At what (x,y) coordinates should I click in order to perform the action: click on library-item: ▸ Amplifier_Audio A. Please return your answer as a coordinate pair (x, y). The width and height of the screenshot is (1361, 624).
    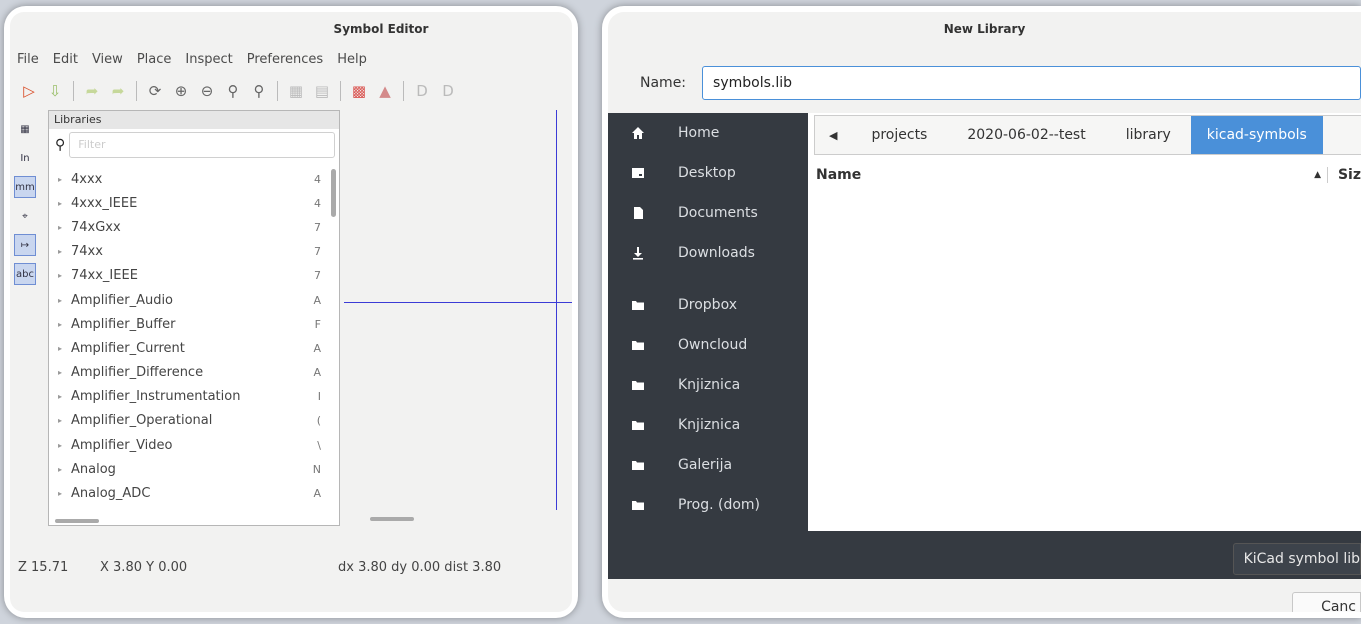
    Looking at the image, I should click on (187, 300).